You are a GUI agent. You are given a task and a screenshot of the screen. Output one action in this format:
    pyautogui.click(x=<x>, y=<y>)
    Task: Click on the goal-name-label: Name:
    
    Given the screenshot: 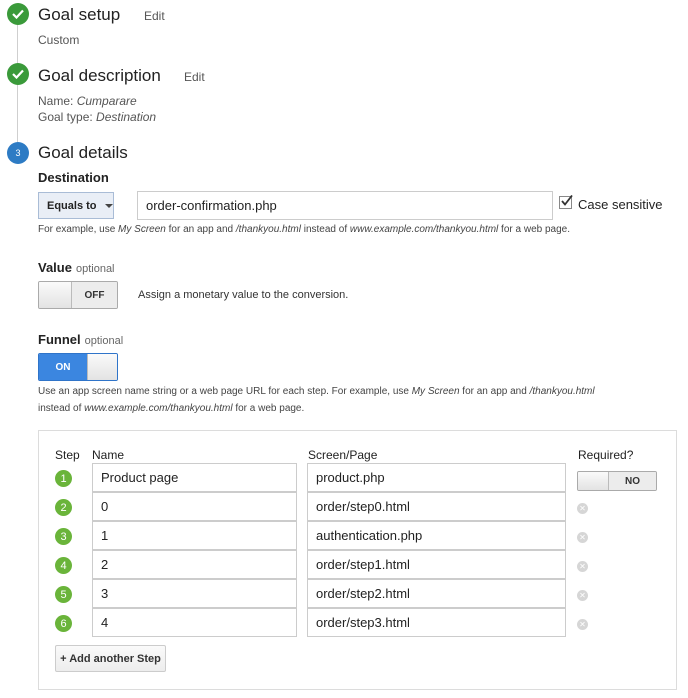 What is the action you would take?
    pyautogui.click(x=56, y=101)
    